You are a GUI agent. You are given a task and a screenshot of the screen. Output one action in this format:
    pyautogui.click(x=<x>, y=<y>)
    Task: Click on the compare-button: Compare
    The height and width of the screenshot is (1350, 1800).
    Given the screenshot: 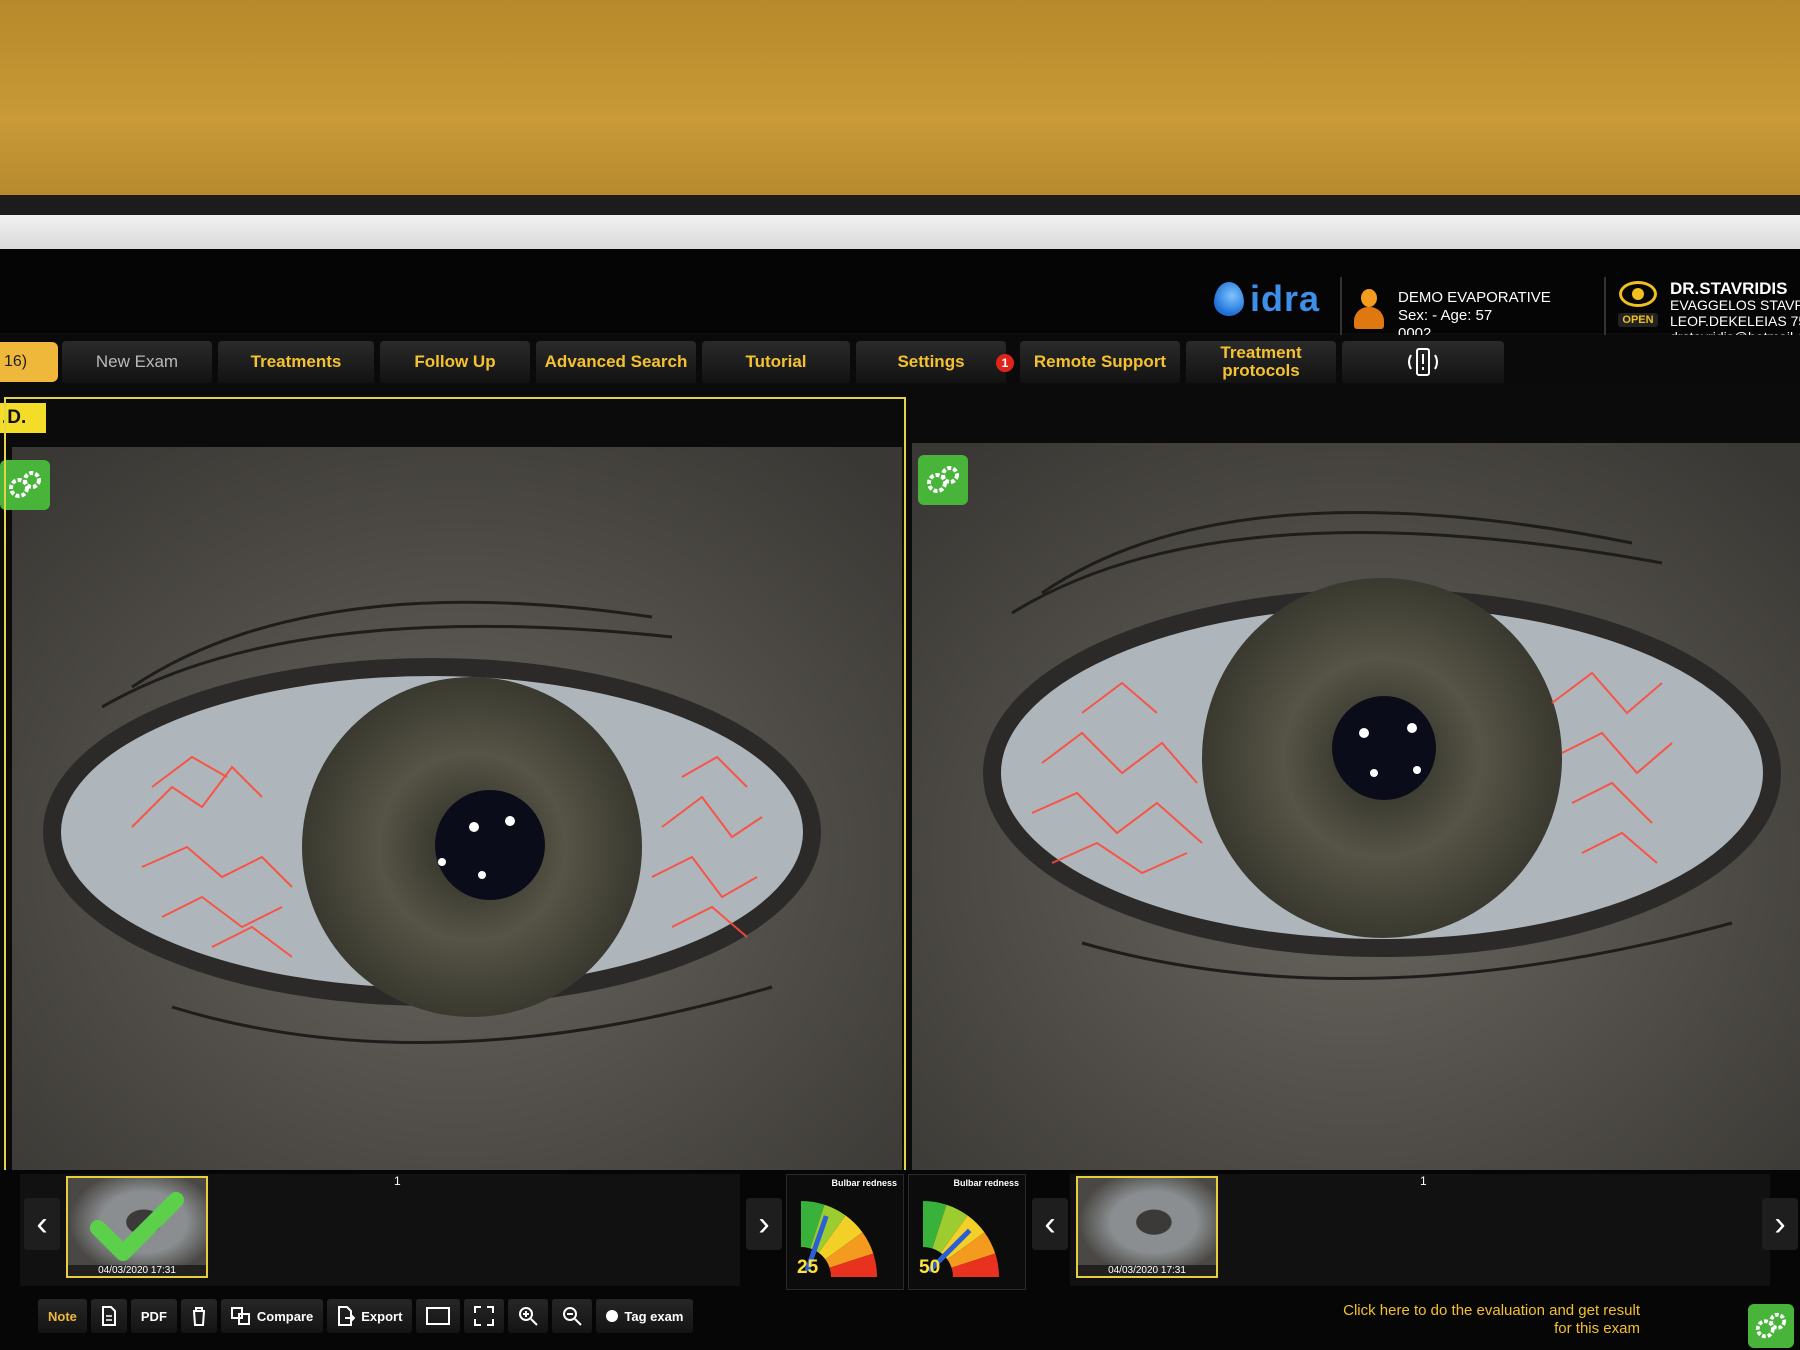 What is the action you would take?
    pyautogui.click(x=272, y=1316)
    